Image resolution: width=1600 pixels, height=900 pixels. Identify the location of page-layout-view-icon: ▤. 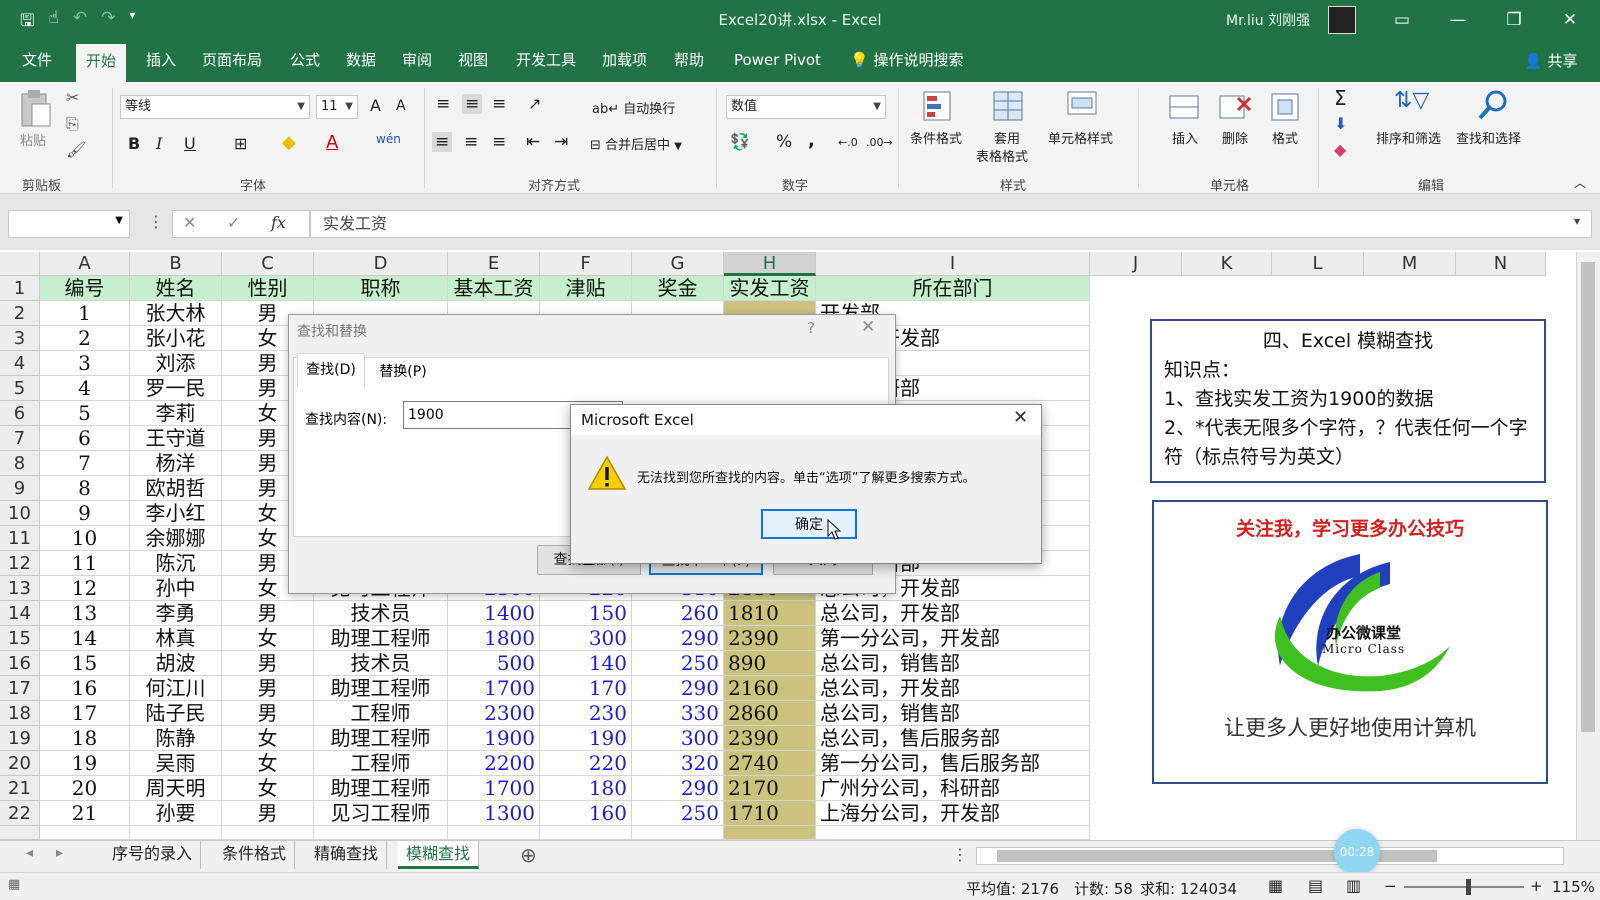
(1315, 885).